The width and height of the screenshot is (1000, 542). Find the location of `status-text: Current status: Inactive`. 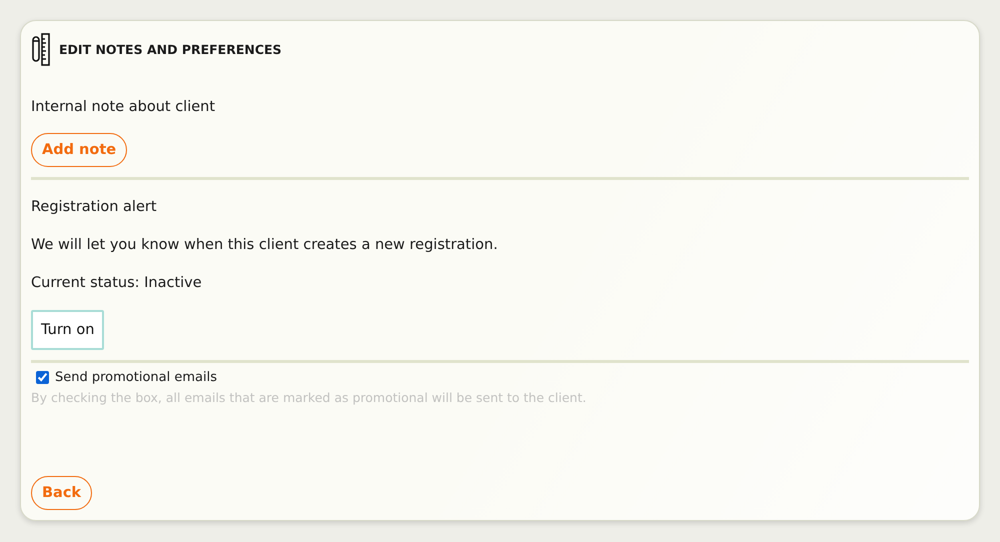

status-text: Current status: Inactive is located at coordinates (117, 283).